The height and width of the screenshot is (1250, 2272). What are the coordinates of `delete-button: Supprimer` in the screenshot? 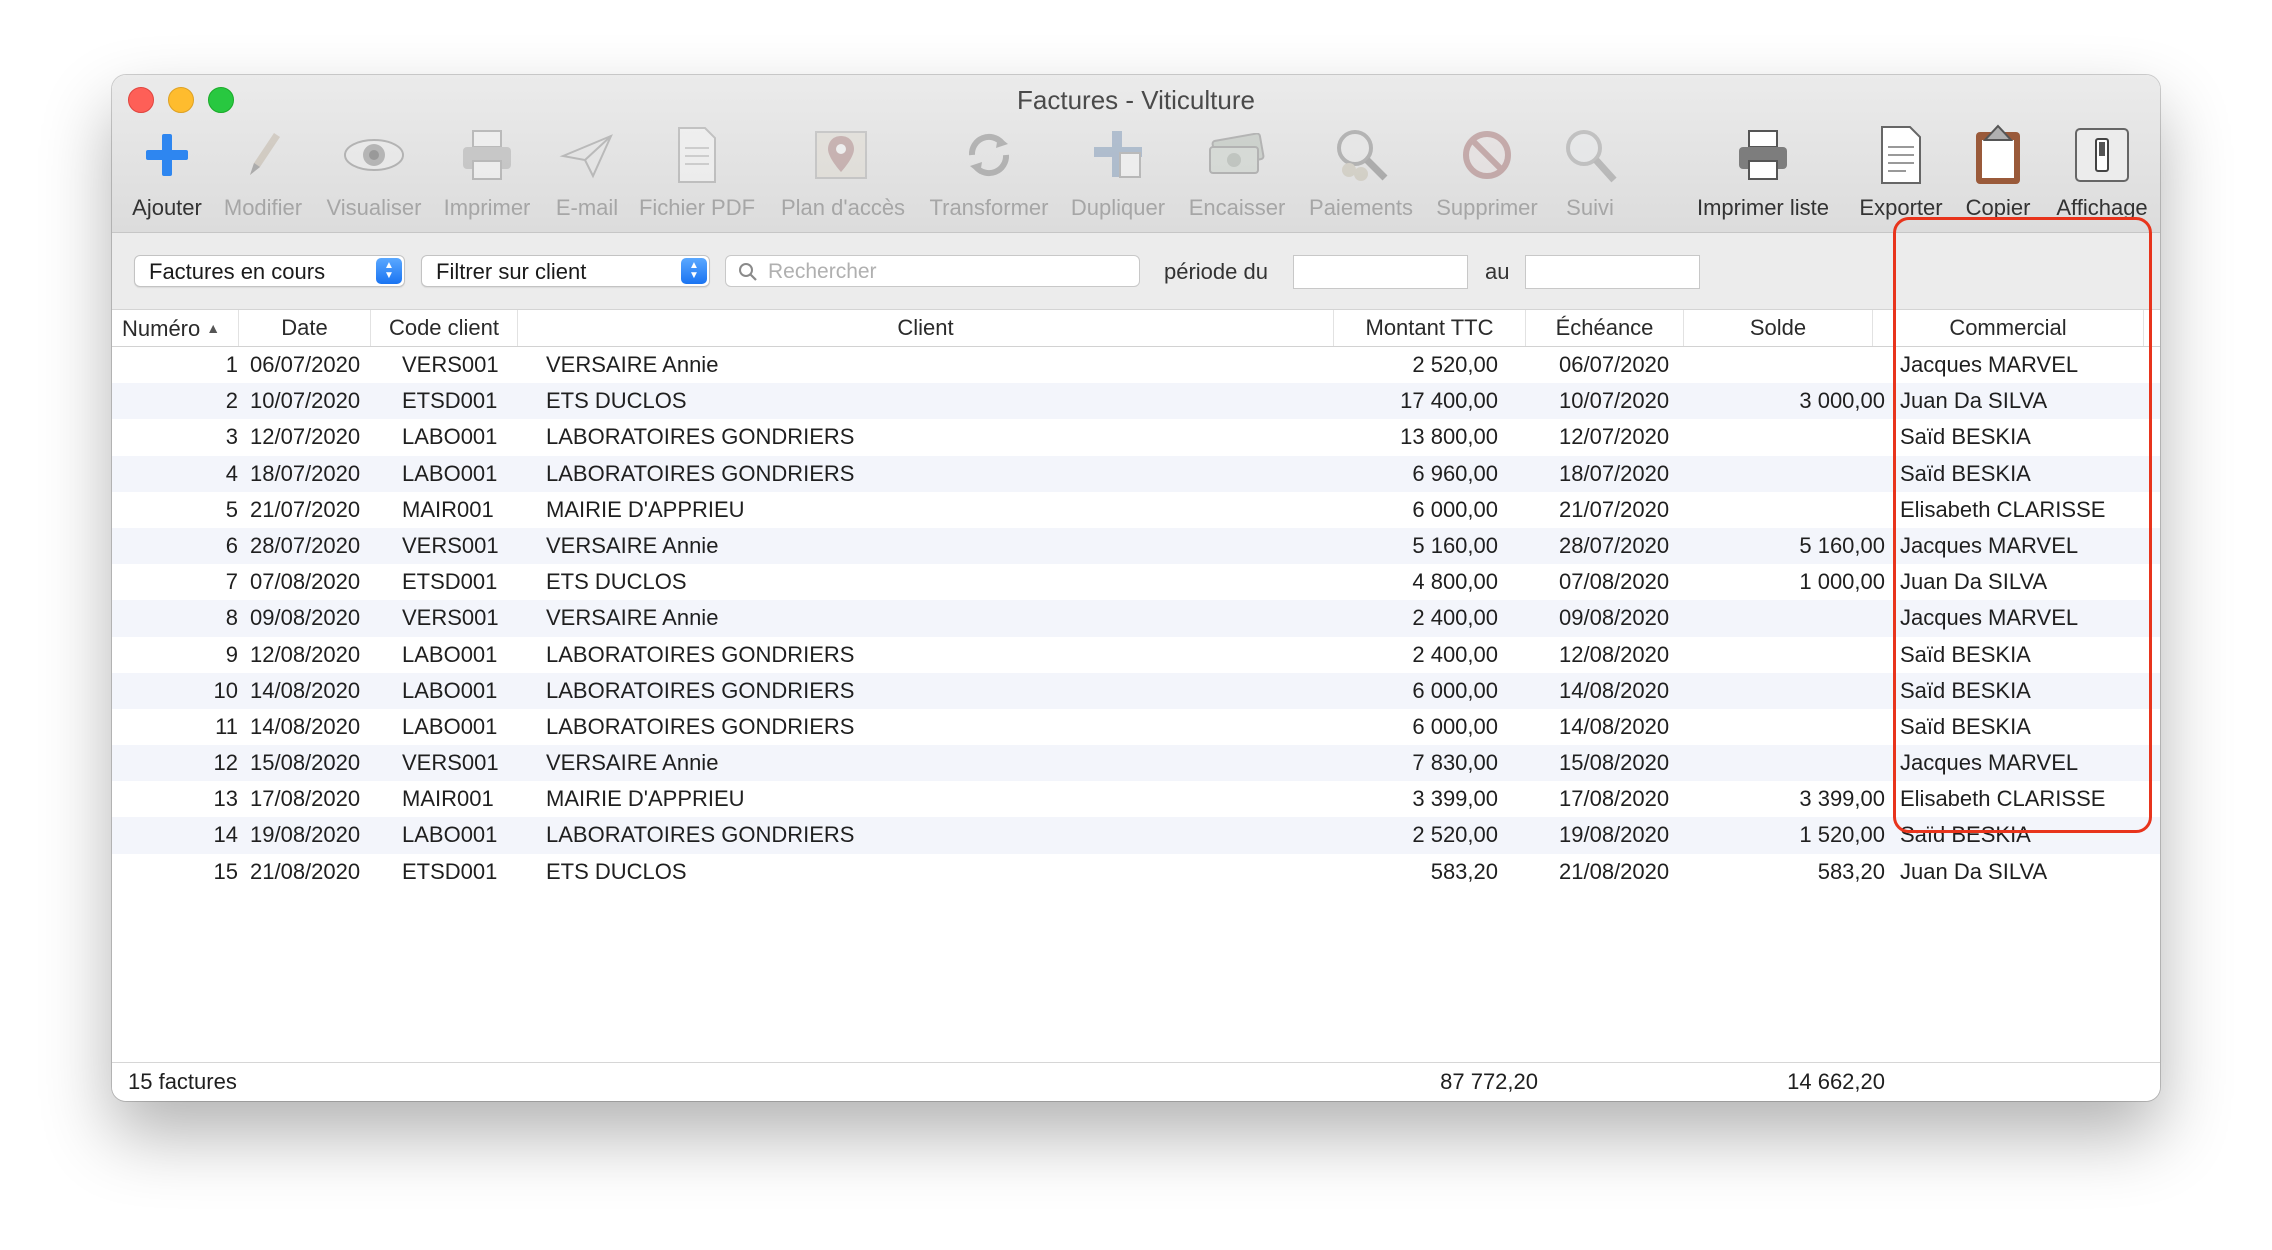 It's located at (1487, 172).